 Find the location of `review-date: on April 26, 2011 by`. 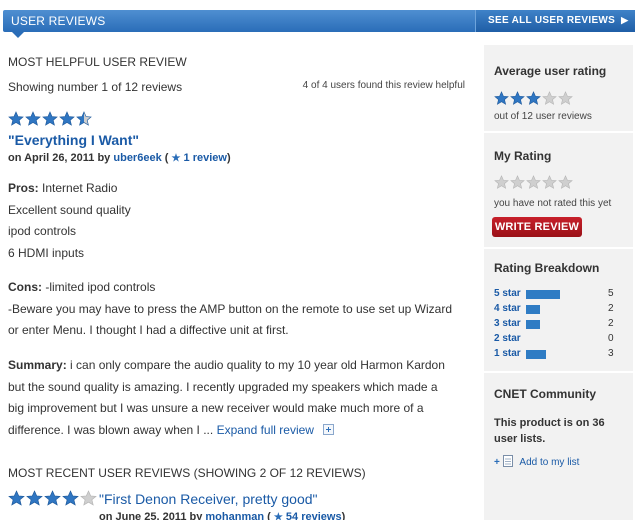

review-date: on April 26, 2011 by is located at coordinates (59, 158).